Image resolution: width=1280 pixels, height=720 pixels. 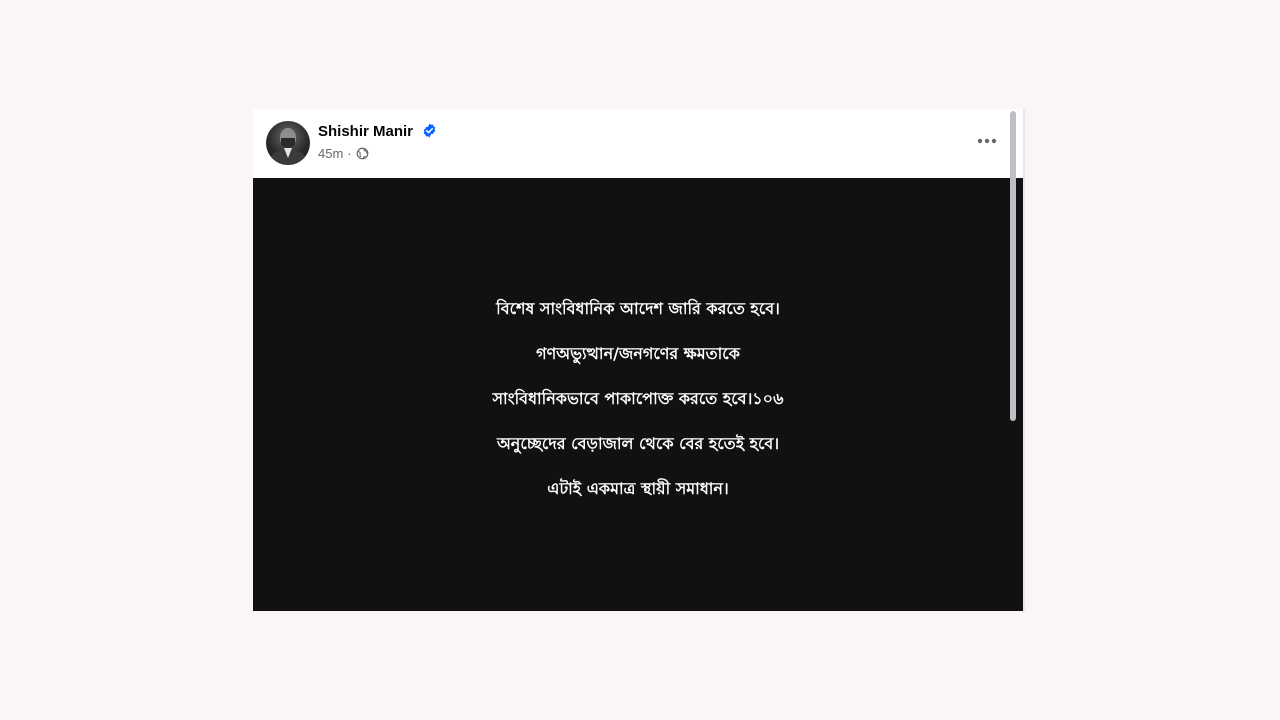 I want to click on globe-icon, so click(x=362, y=153).